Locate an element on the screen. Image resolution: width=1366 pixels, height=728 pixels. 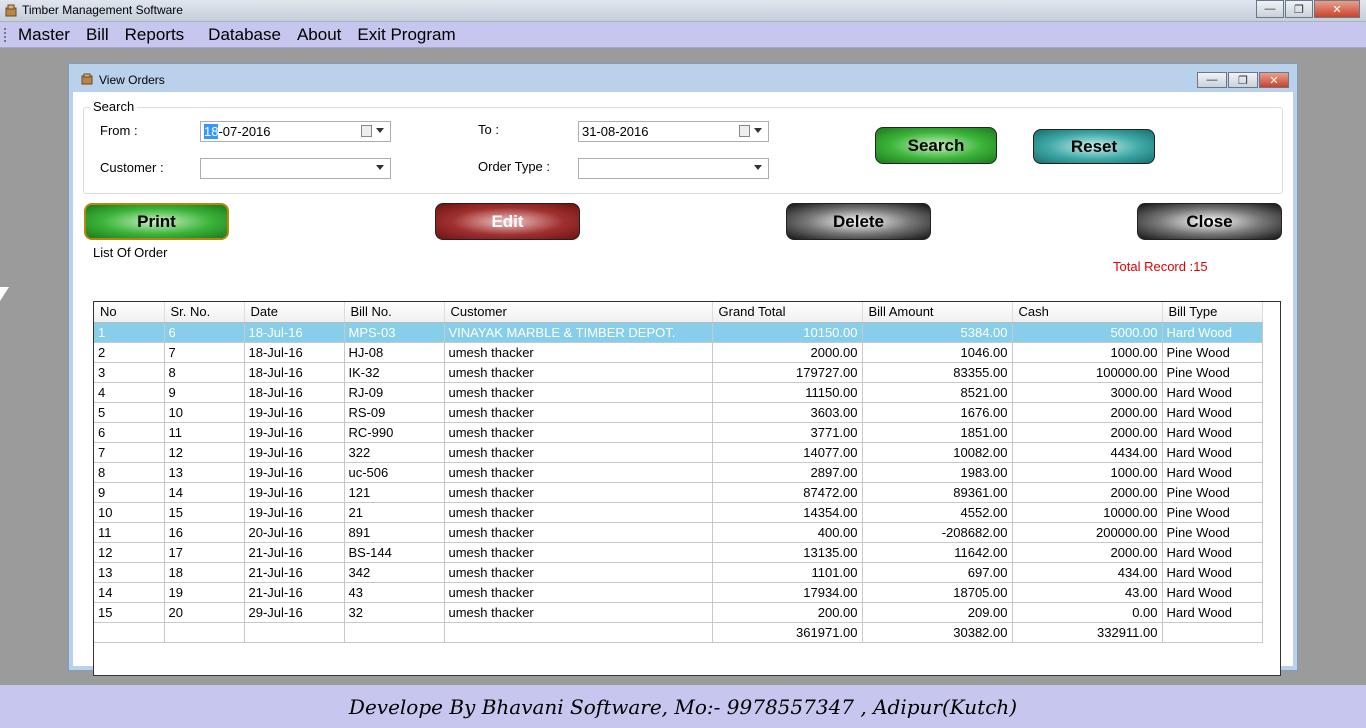
print-button: Print is located at coordinates (156, 221).